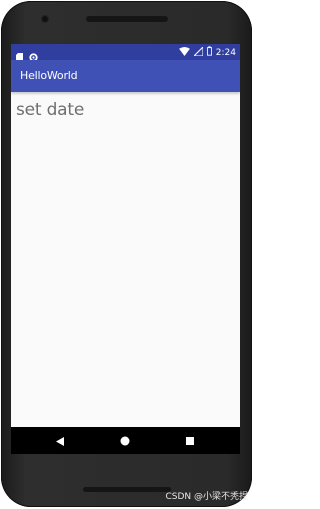 This screenshot has width=320, height=509. What do you see at coordinates (50, 110) in the screenshot?
I see `set-date-text: set date` at bounding box center [50, 110].